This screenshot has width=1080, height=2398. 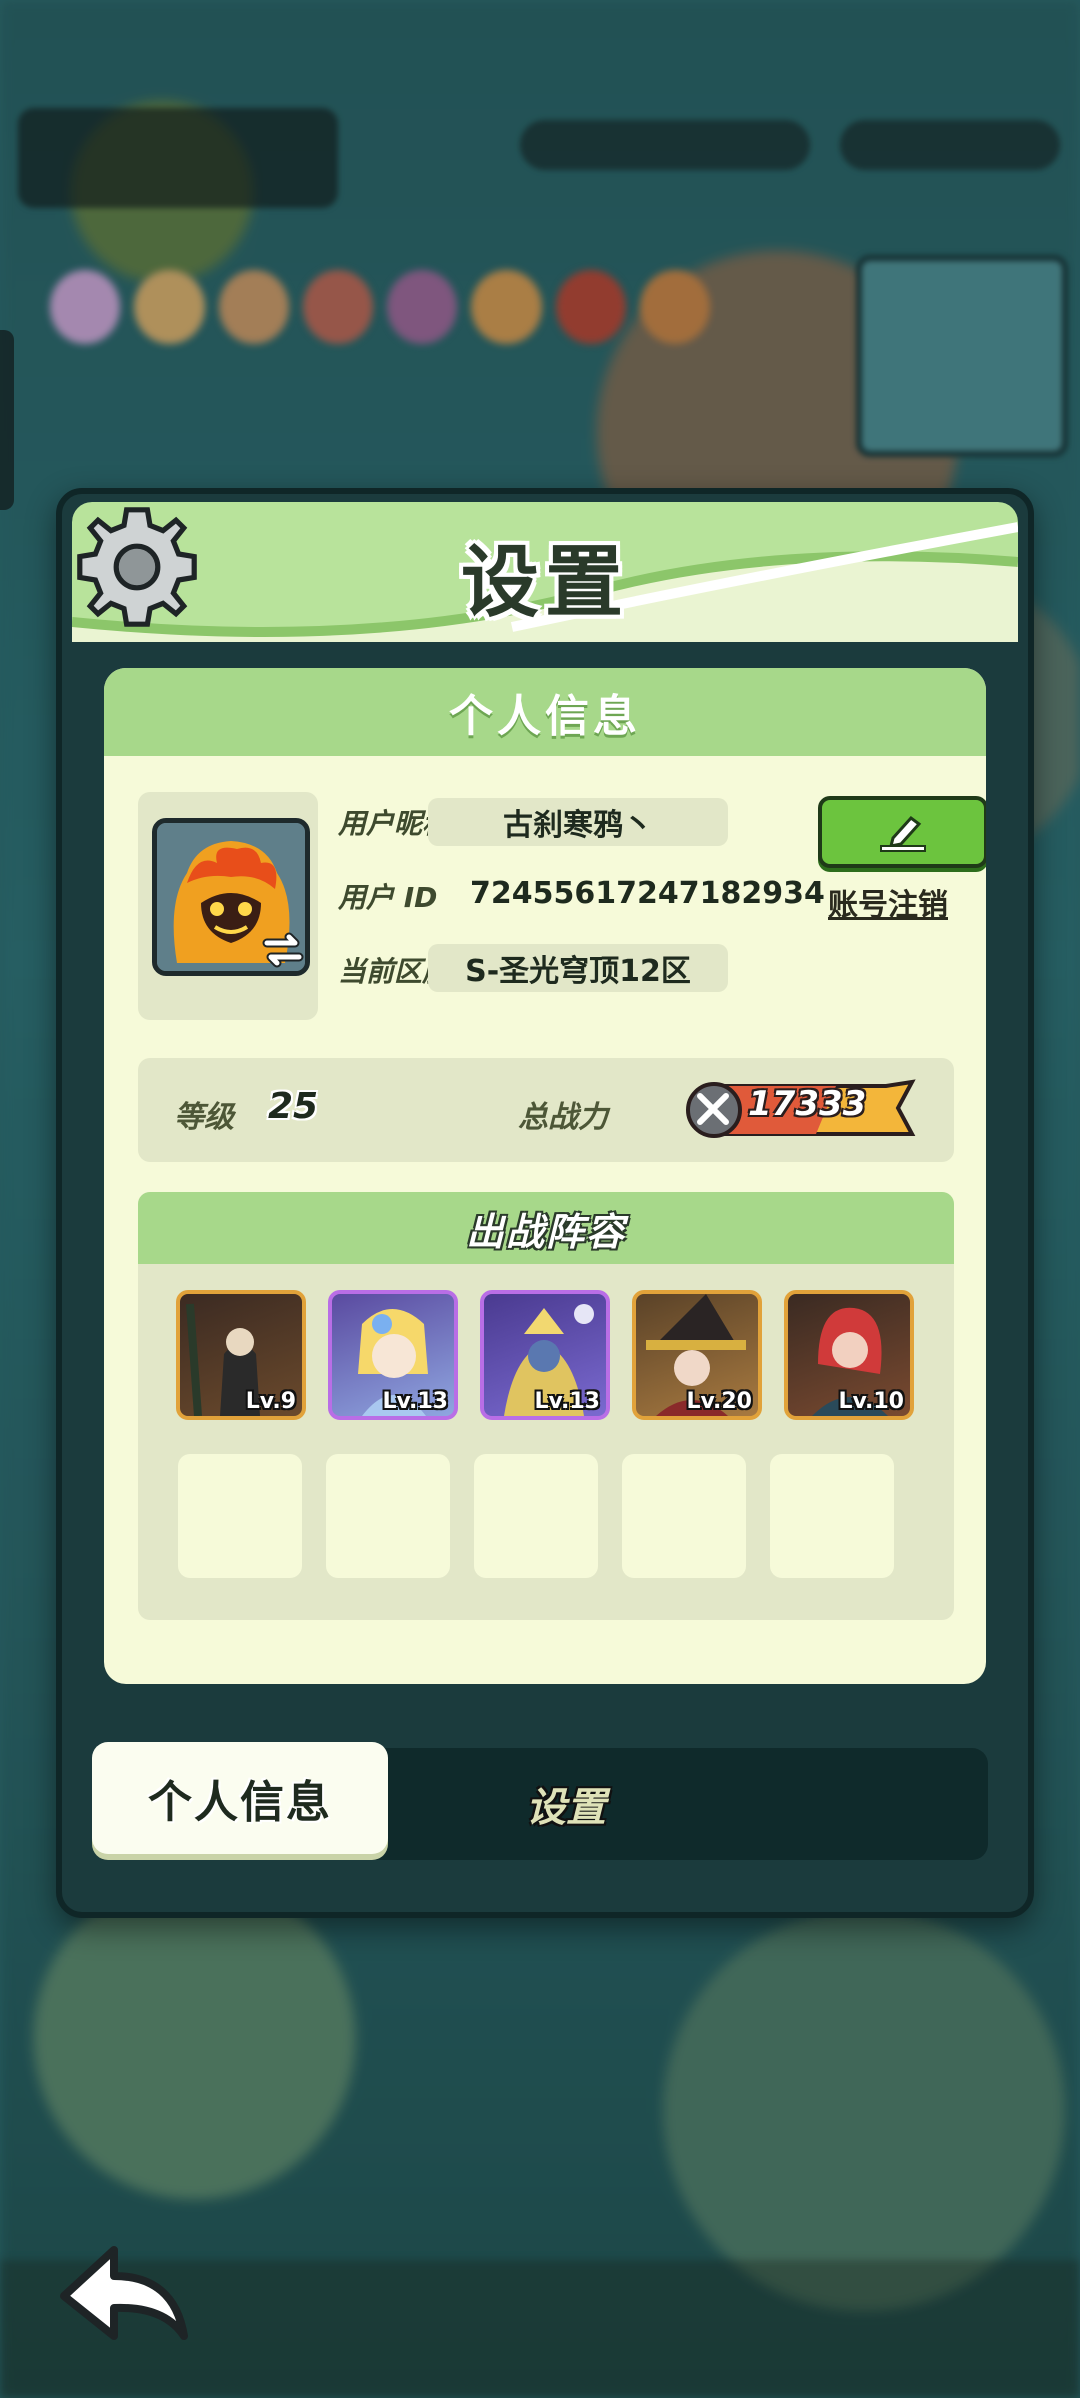 I want to click on hero-level: Lv.20, so click(x=719, y=1401).